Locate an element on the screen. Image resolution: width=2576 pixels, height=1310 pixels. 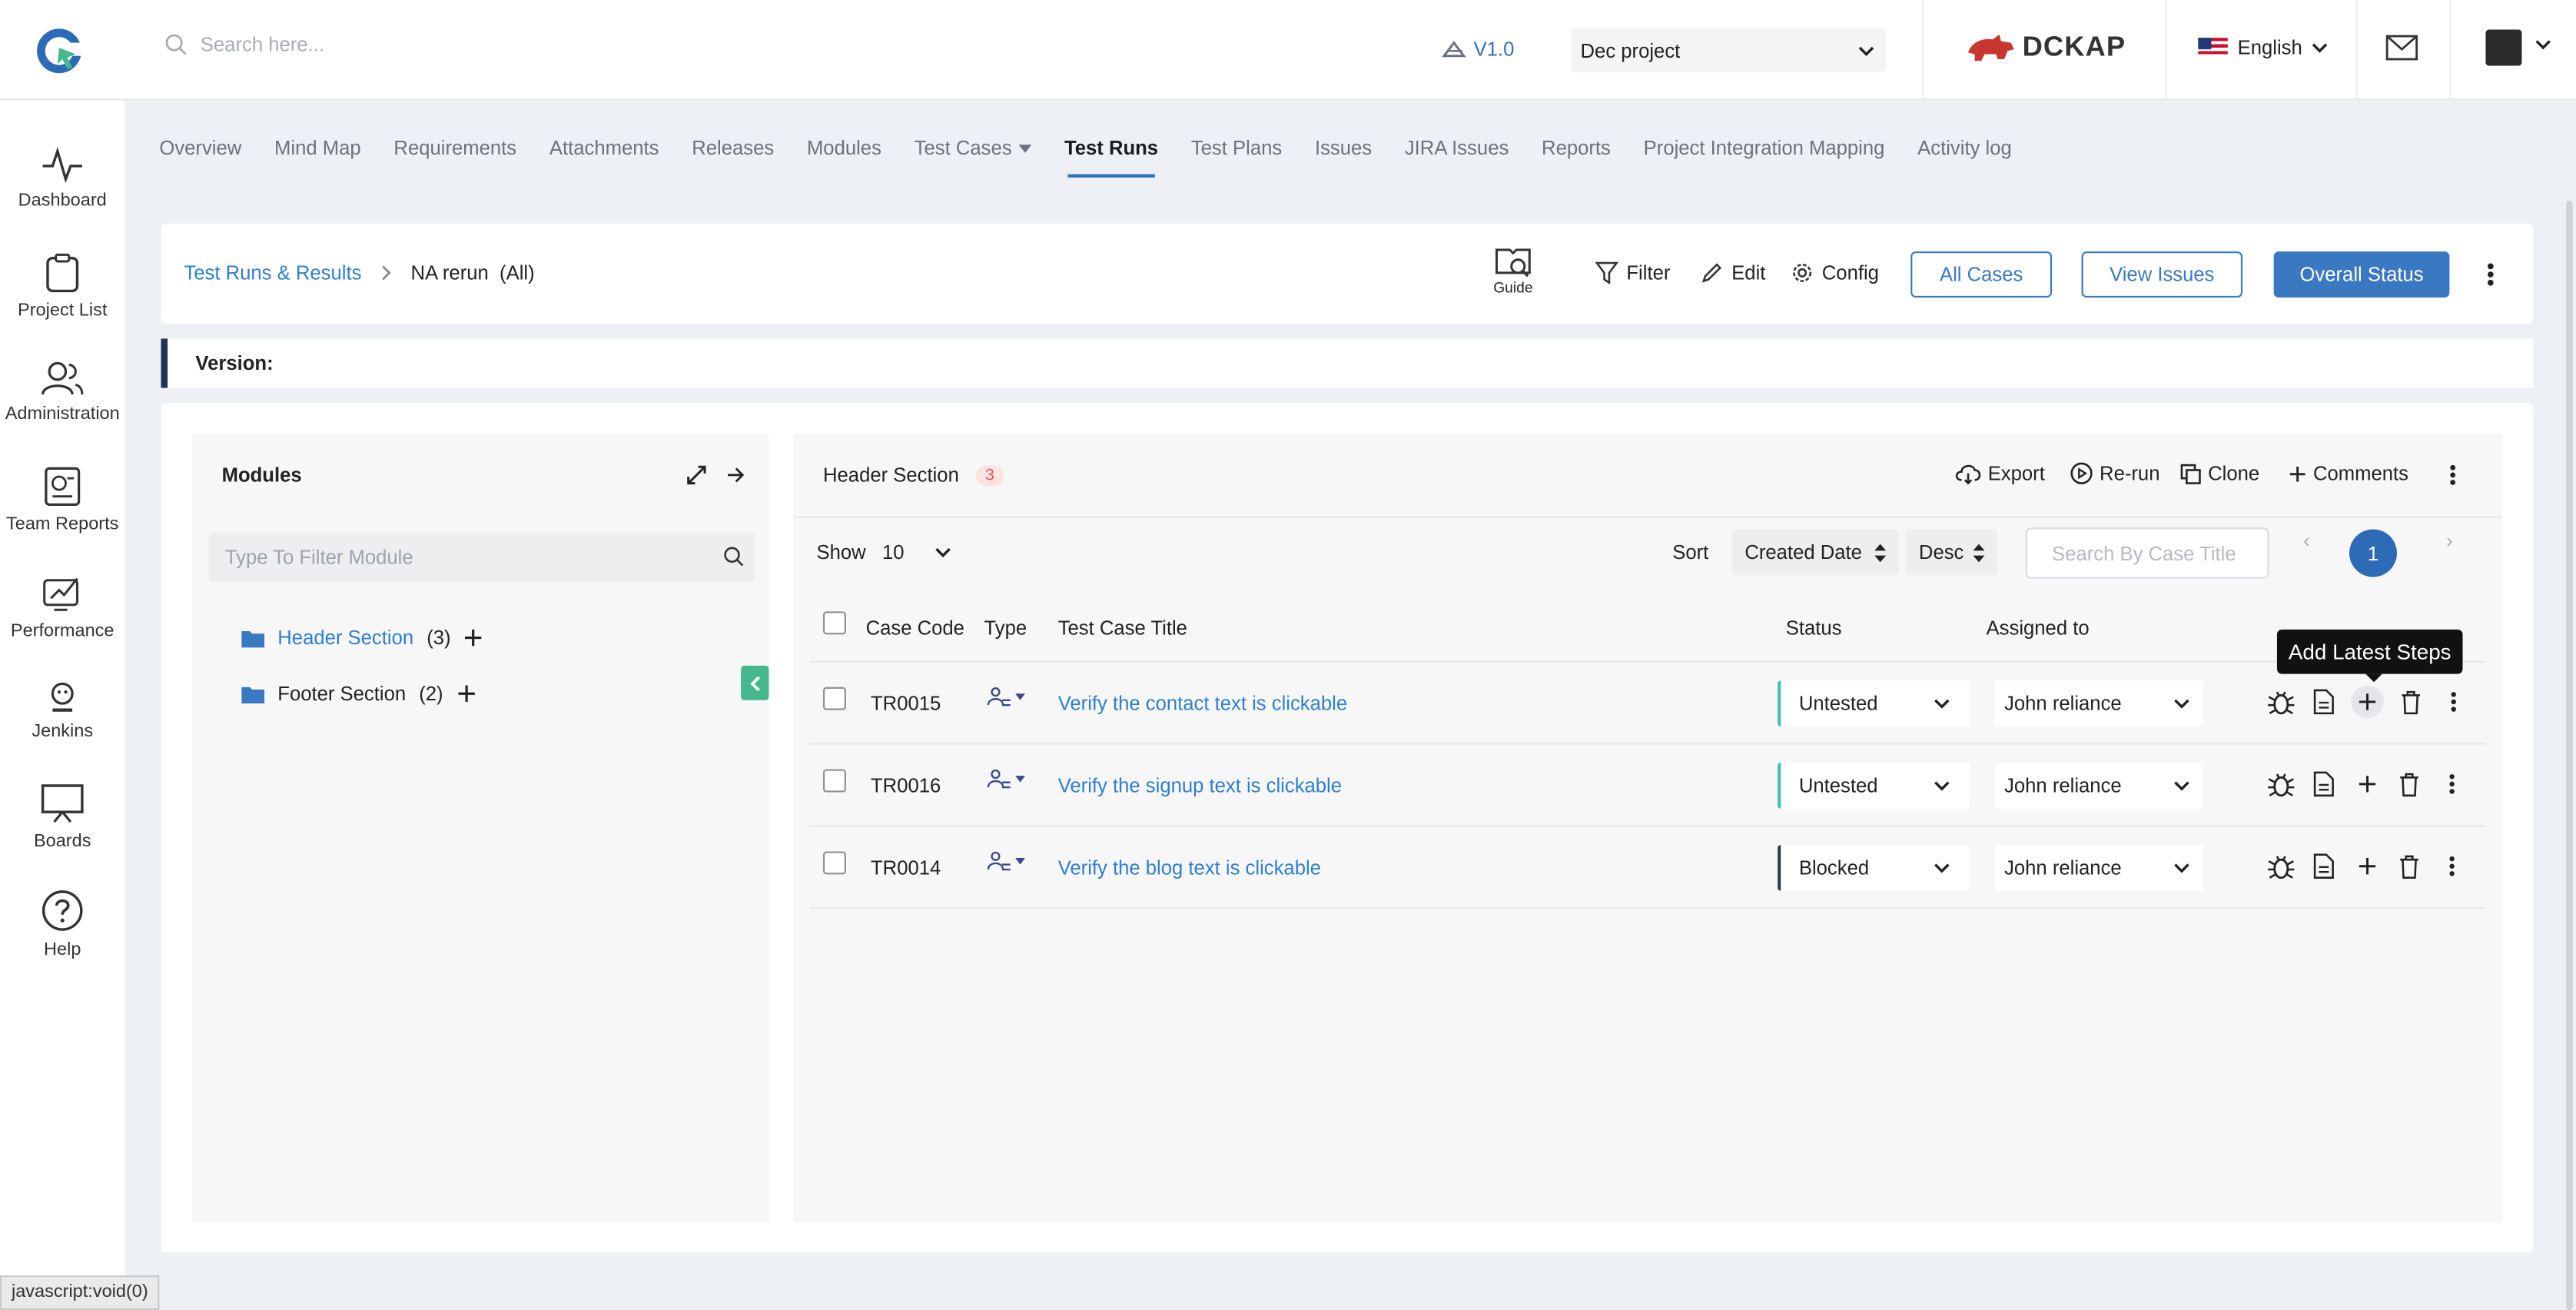
sidebar-item-jenkins: Jenkins is located at coordinates (62, 711).